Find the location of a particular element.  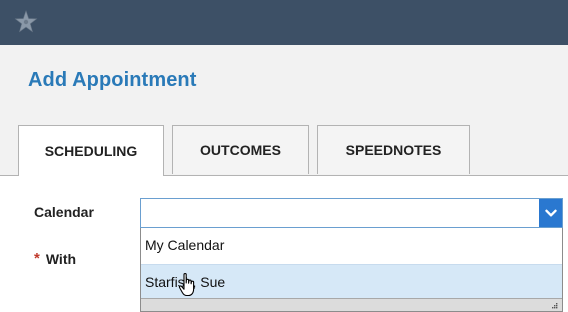

top-bar is located at coordinates (284, 22).